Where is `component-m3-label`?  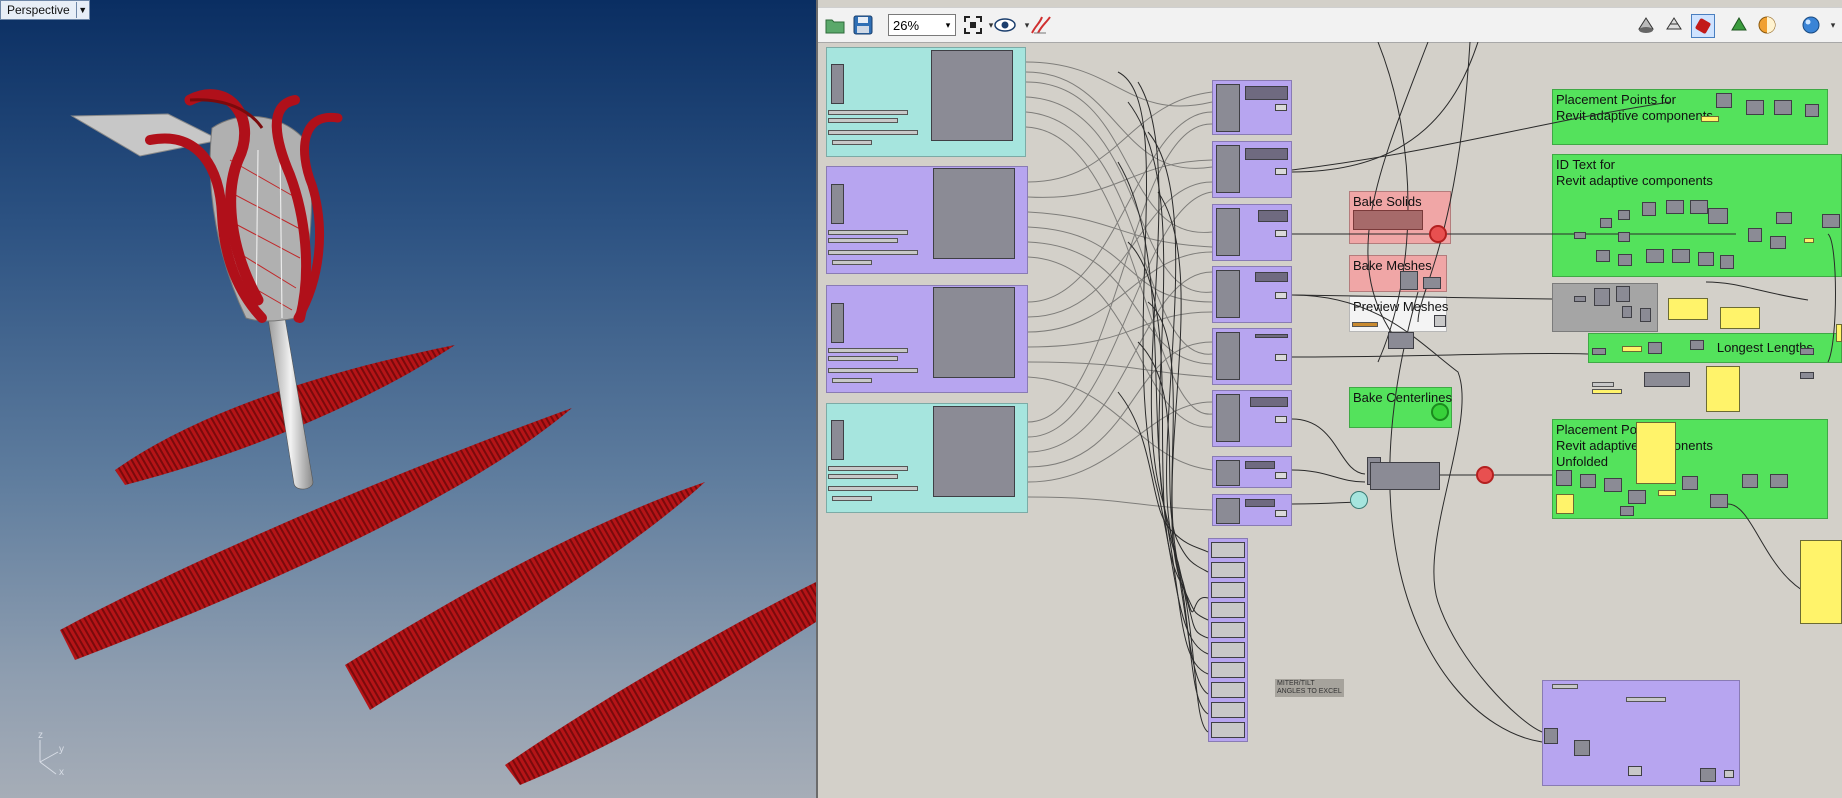 component-m3-label is located at coordinates (1273, 216).